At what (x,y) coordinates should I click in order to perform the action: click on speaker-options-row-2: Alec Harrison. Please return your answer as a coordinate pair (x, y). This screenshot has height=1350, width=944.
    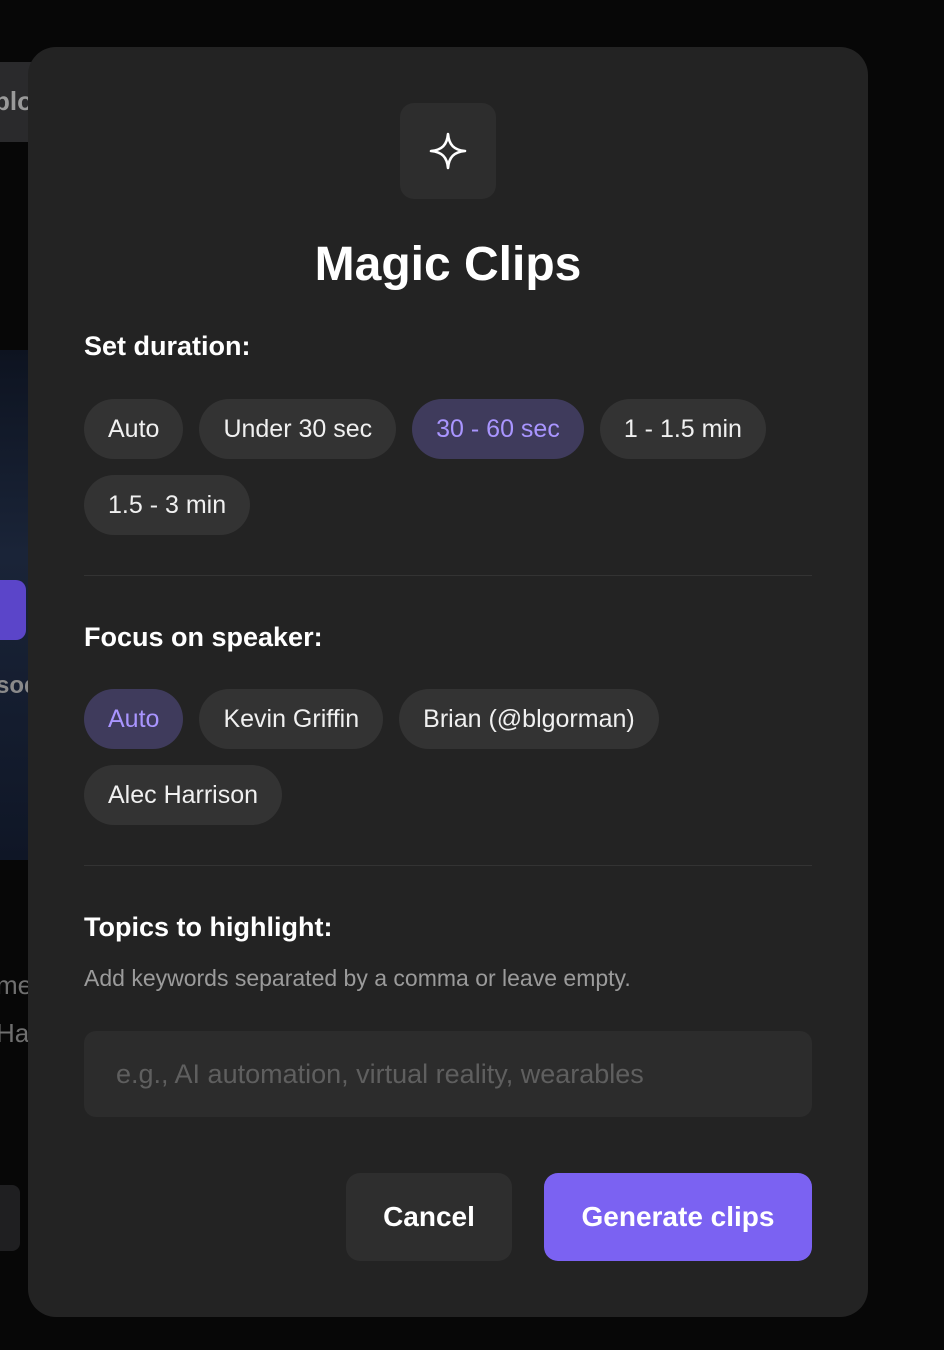
    Looking at the image, I should click on (183, 795).